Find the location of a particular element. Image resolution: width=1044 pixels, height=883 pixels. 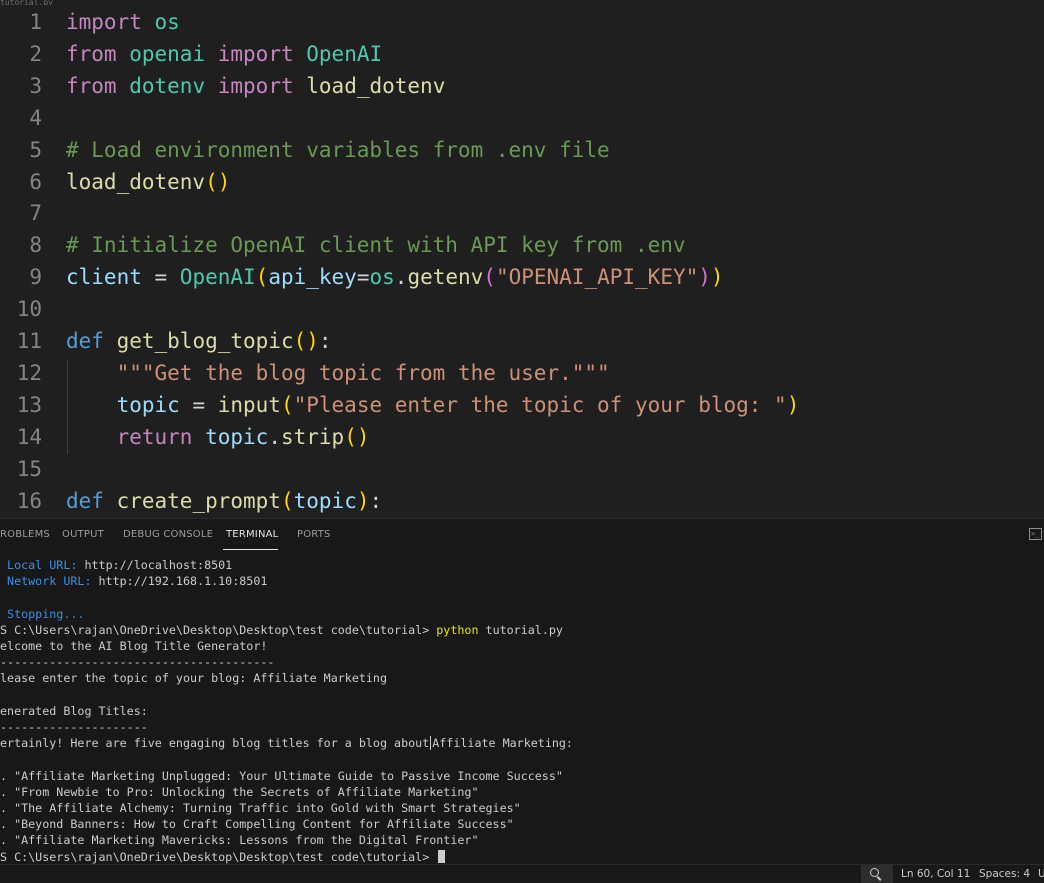

terminal-line: Local URL: http://localhost:8501 is located at coordinates (116, 565).